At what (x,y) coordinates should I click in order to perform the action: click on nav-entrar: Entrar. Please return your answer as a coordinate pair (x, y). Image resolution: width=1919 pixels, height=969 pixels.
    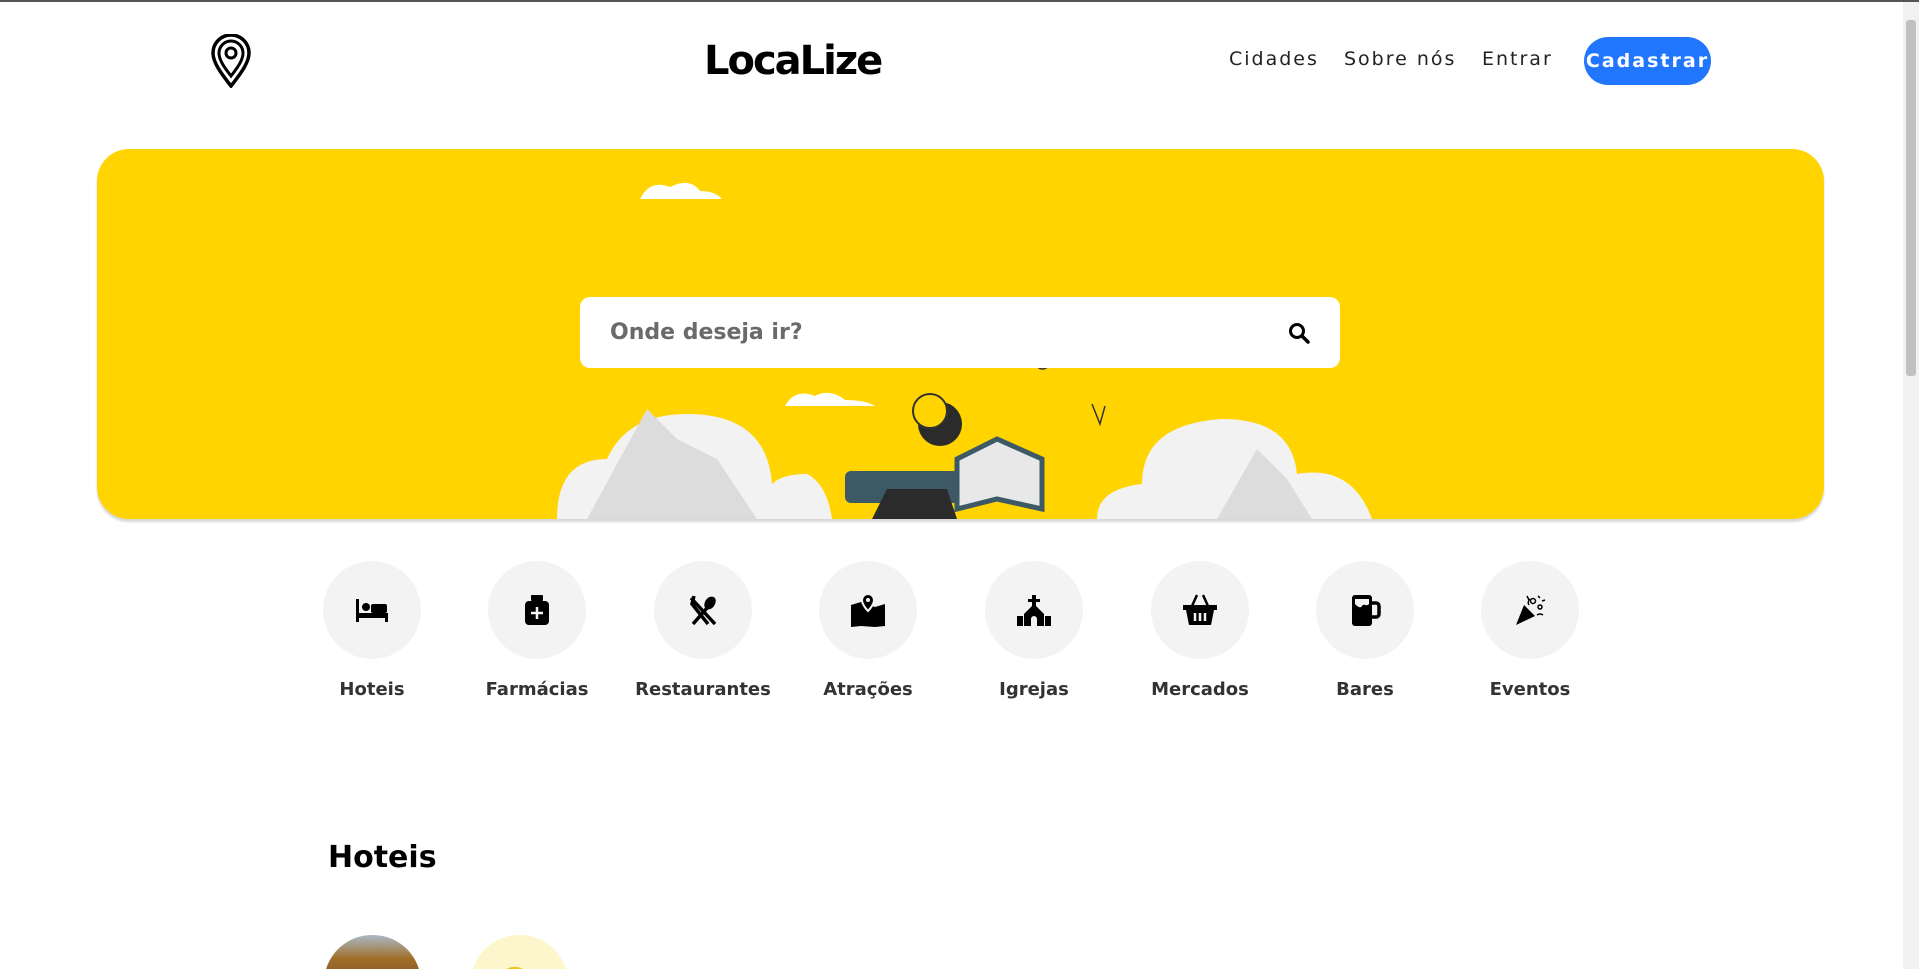
    Looking at the image, I should click on (1517, 59).